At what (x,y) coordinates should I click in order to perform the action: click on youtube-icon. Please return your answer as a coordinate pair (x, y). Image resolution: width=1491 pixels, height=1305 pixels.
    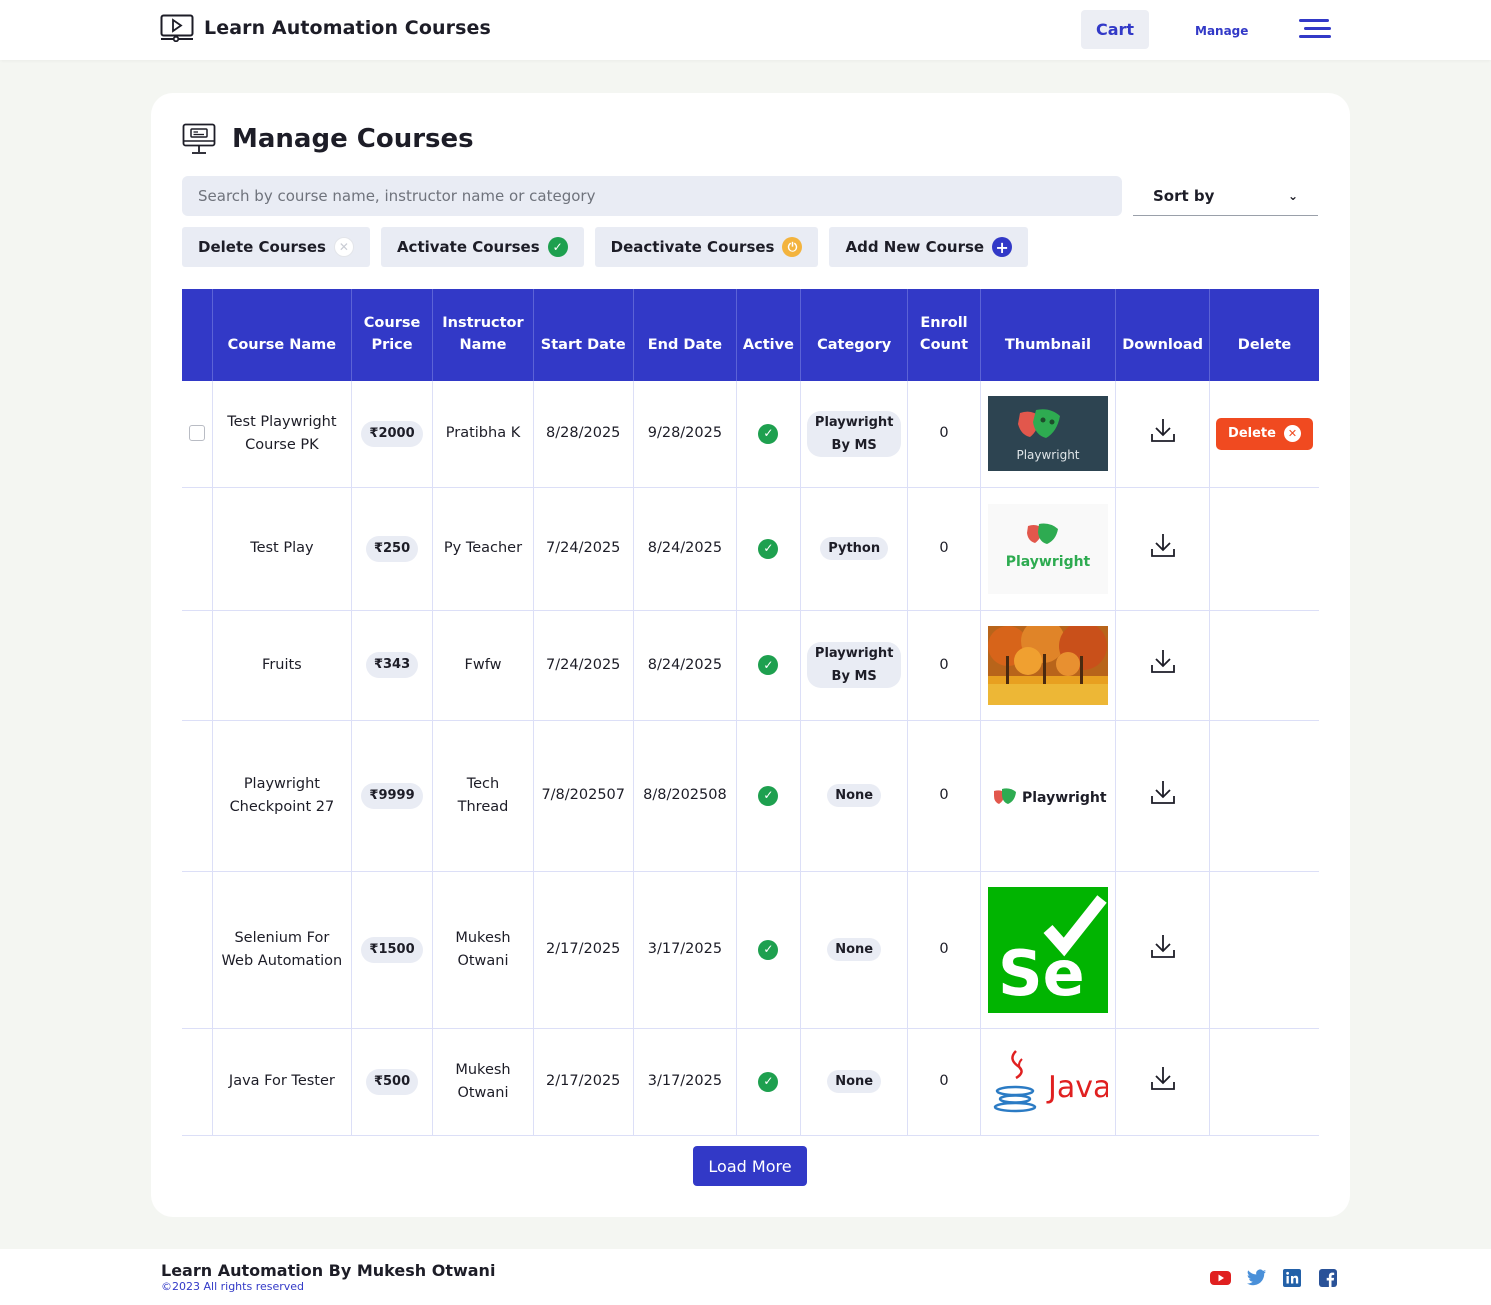
    Looking at the image, I should click on (1220, 1278).